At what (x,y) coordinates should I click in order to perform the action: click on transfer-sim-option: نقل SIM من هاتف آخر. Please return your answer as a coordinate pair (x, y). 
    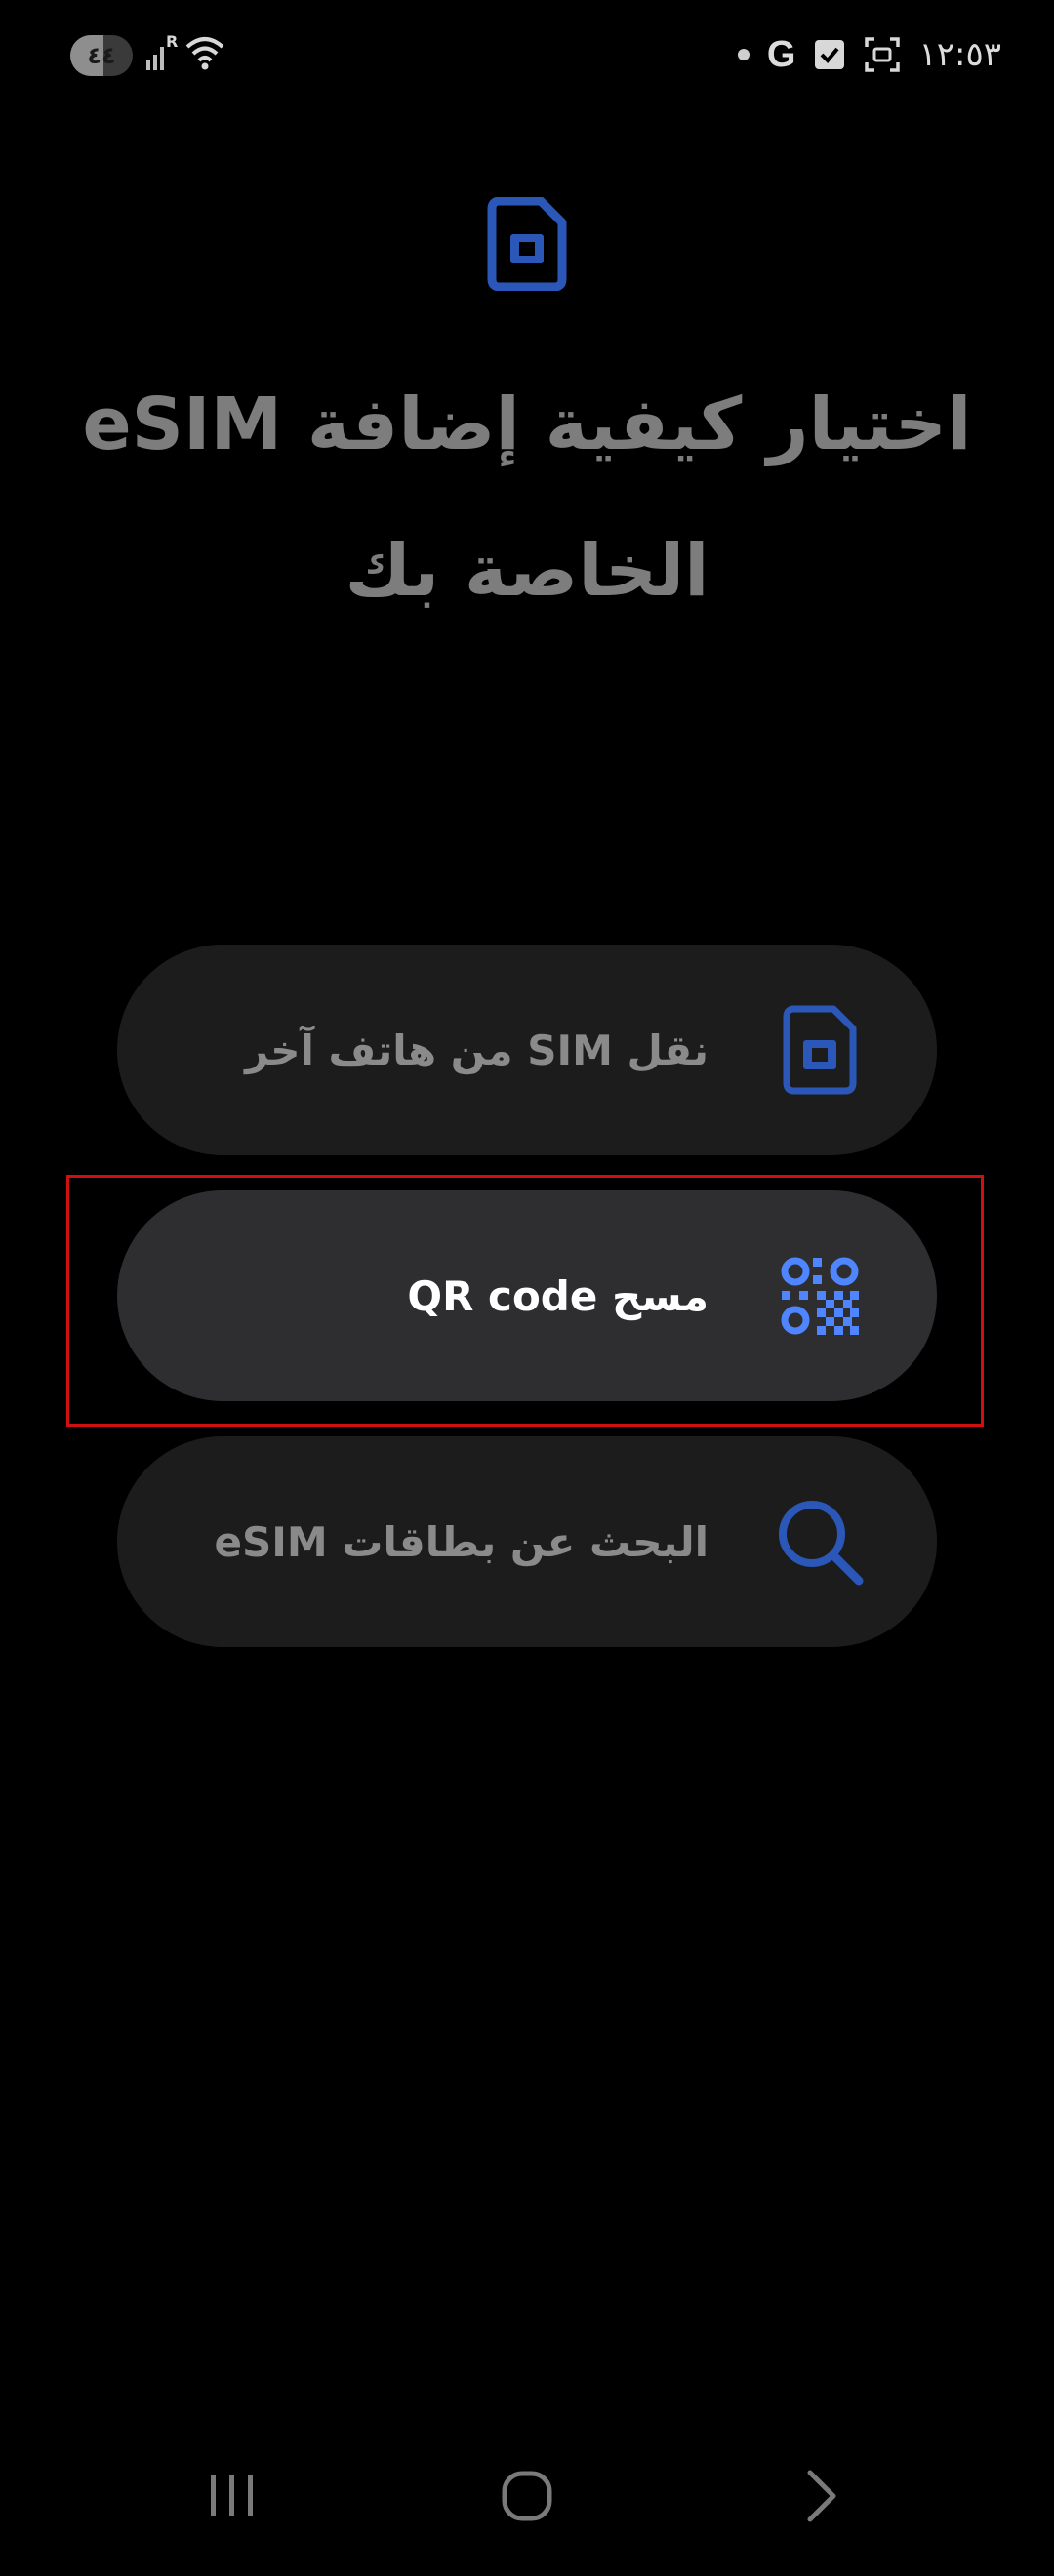
    Looking at the image, I should click on (527, 1050).